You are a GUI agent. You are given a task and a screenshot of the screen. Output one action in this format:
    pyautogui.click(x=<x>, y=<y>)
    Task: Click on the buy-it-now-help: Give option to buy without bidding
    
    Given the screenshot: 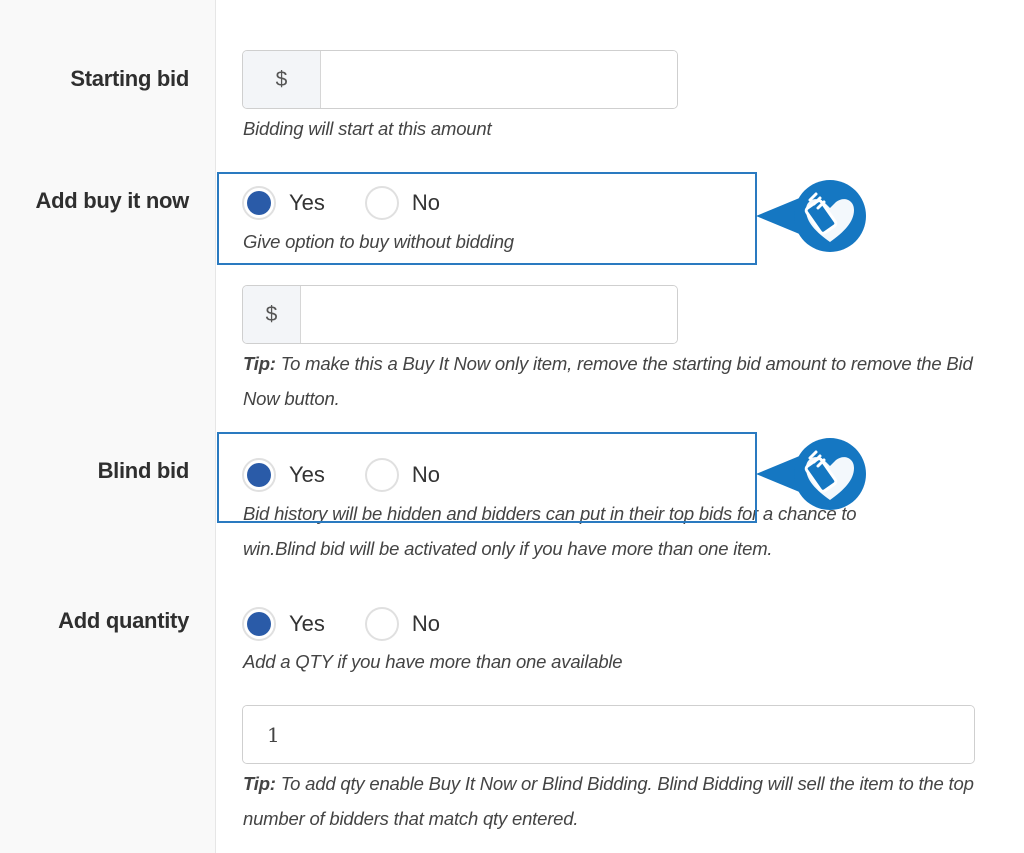 What is the action you would take?
    pyautogui.click(x=378, y=241)
    